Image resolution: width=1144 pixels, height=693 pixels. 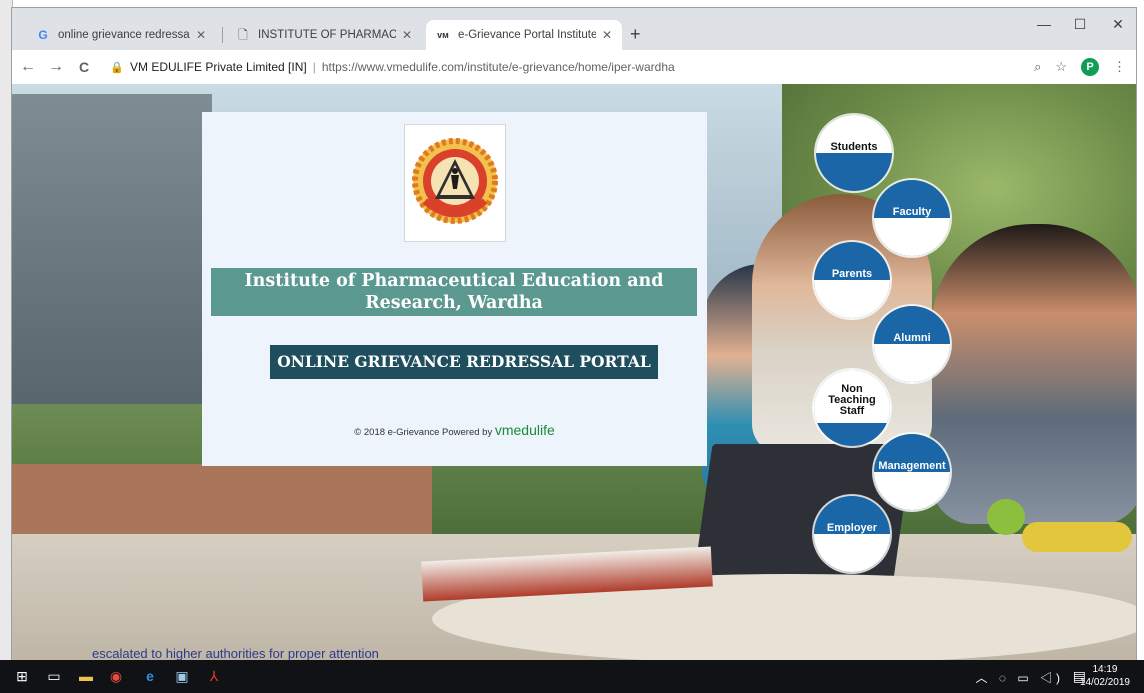 What do you see at coordinates (222, 35) in the screenshot?
I see `tab-separator` at bounding box center [222, 35].